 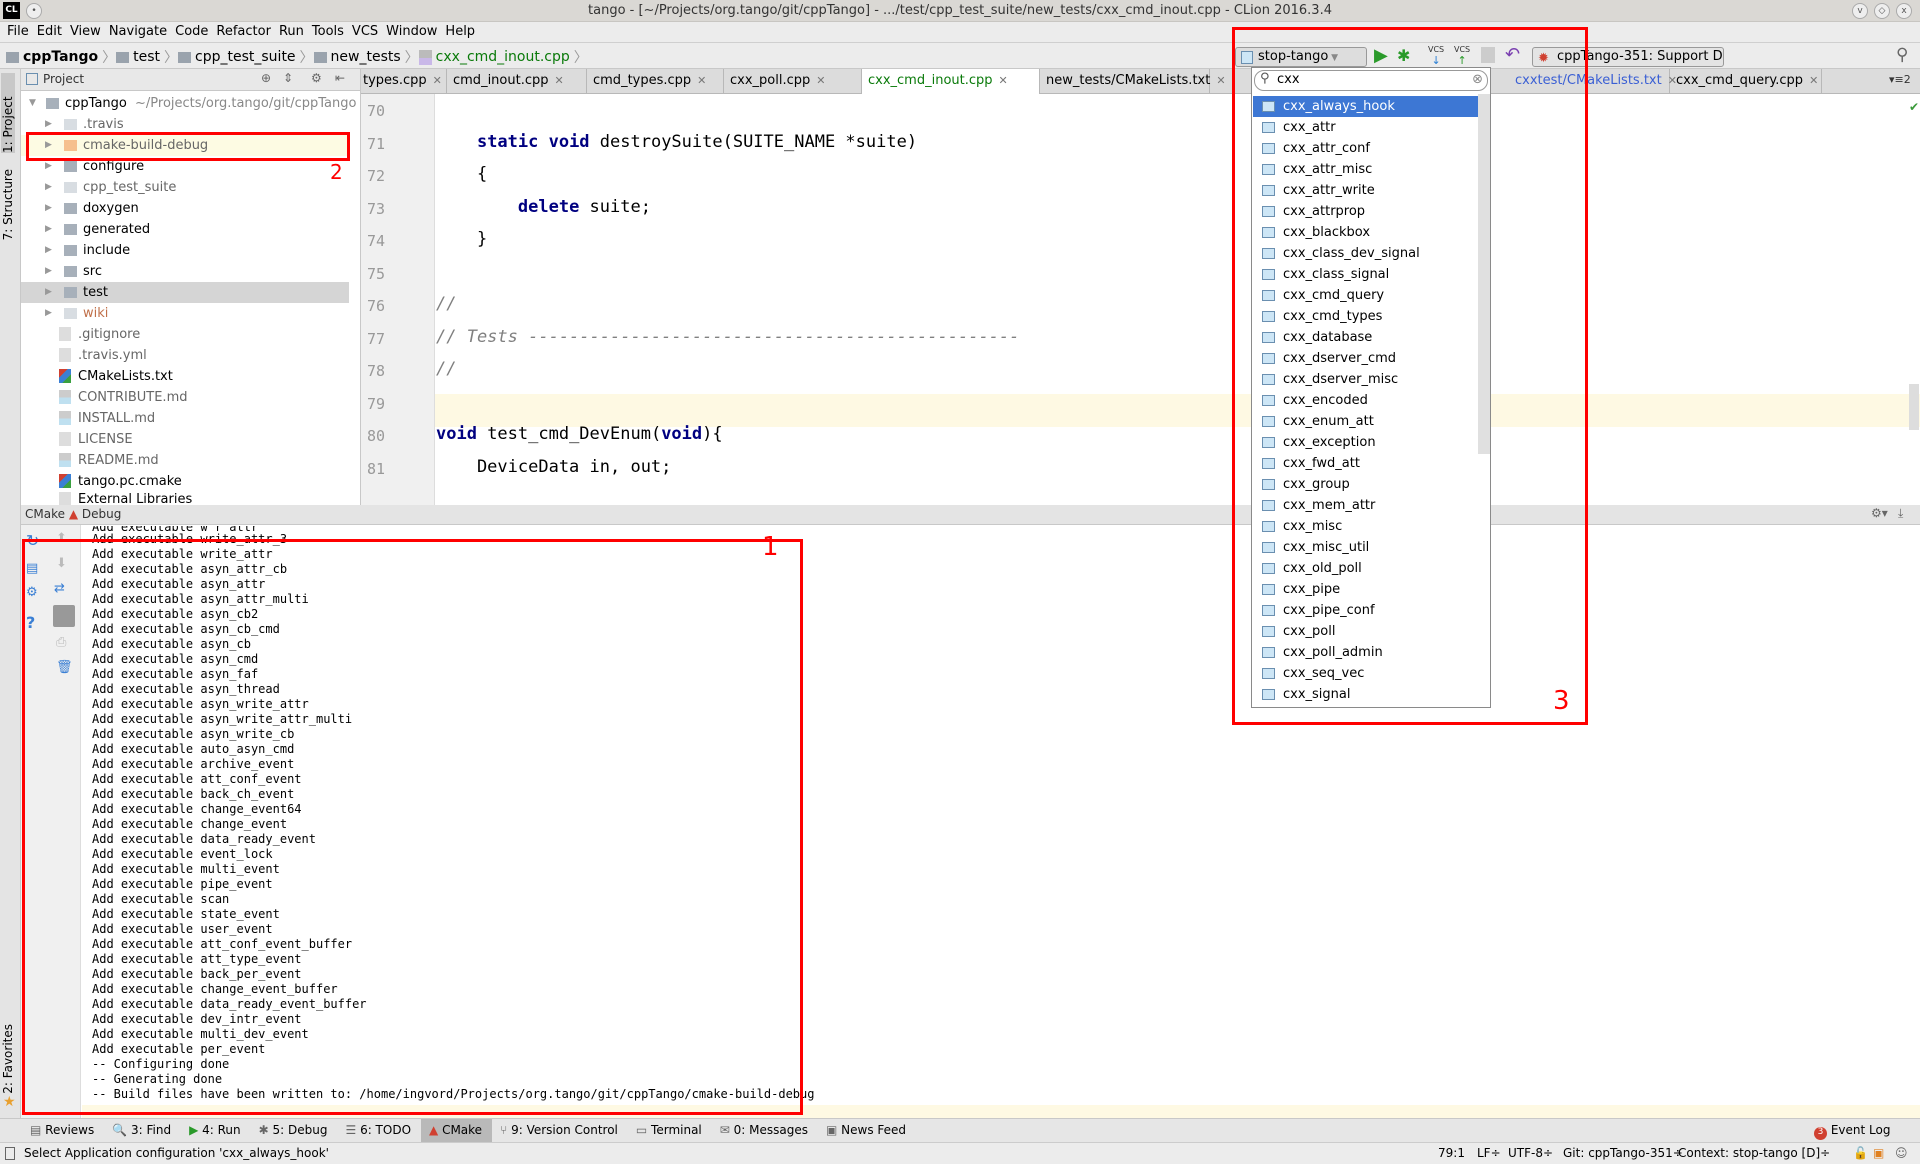 What do you see at coordinates (185, 460) in the screenshot?
I see `tree-item: README.md` at bounding box center [185, 460].